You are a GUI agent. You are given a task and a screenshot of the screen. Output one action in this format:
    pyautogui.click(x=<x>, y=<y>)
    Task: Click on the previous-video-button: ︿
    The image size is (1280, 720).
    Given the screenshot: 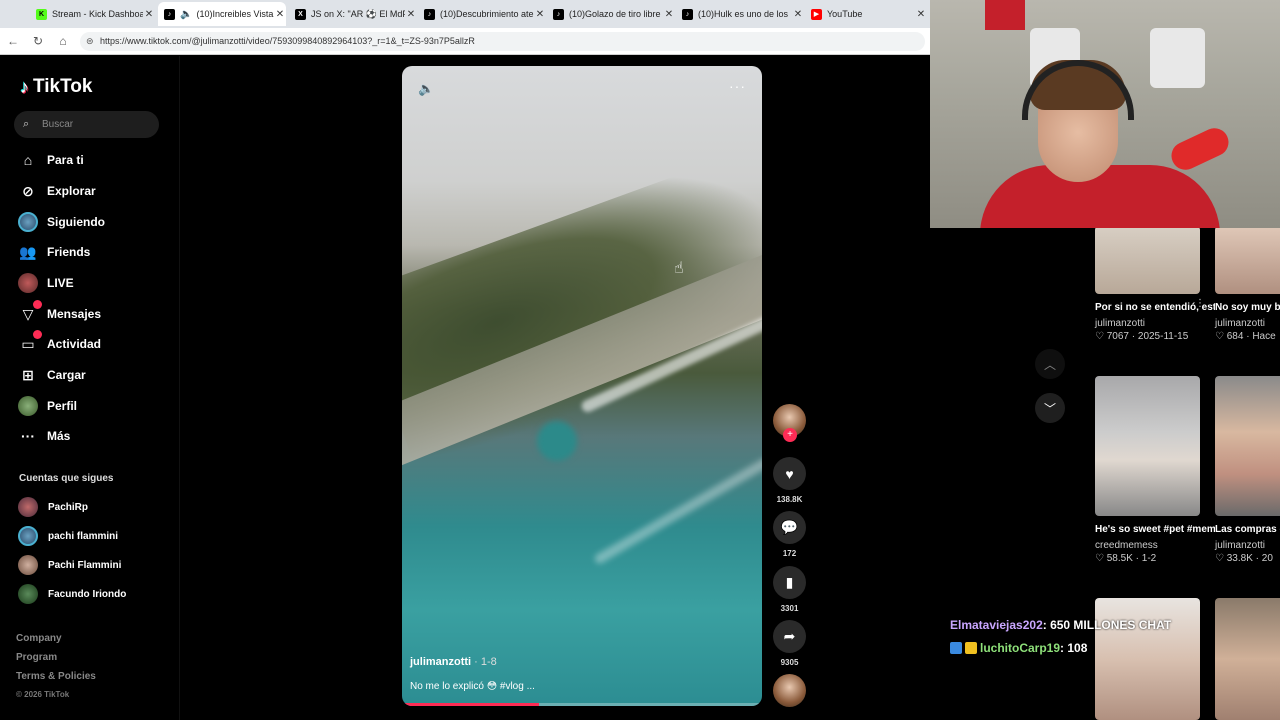 What is the action you would take?
    pyautogui.click(x=1050, y=364)
    